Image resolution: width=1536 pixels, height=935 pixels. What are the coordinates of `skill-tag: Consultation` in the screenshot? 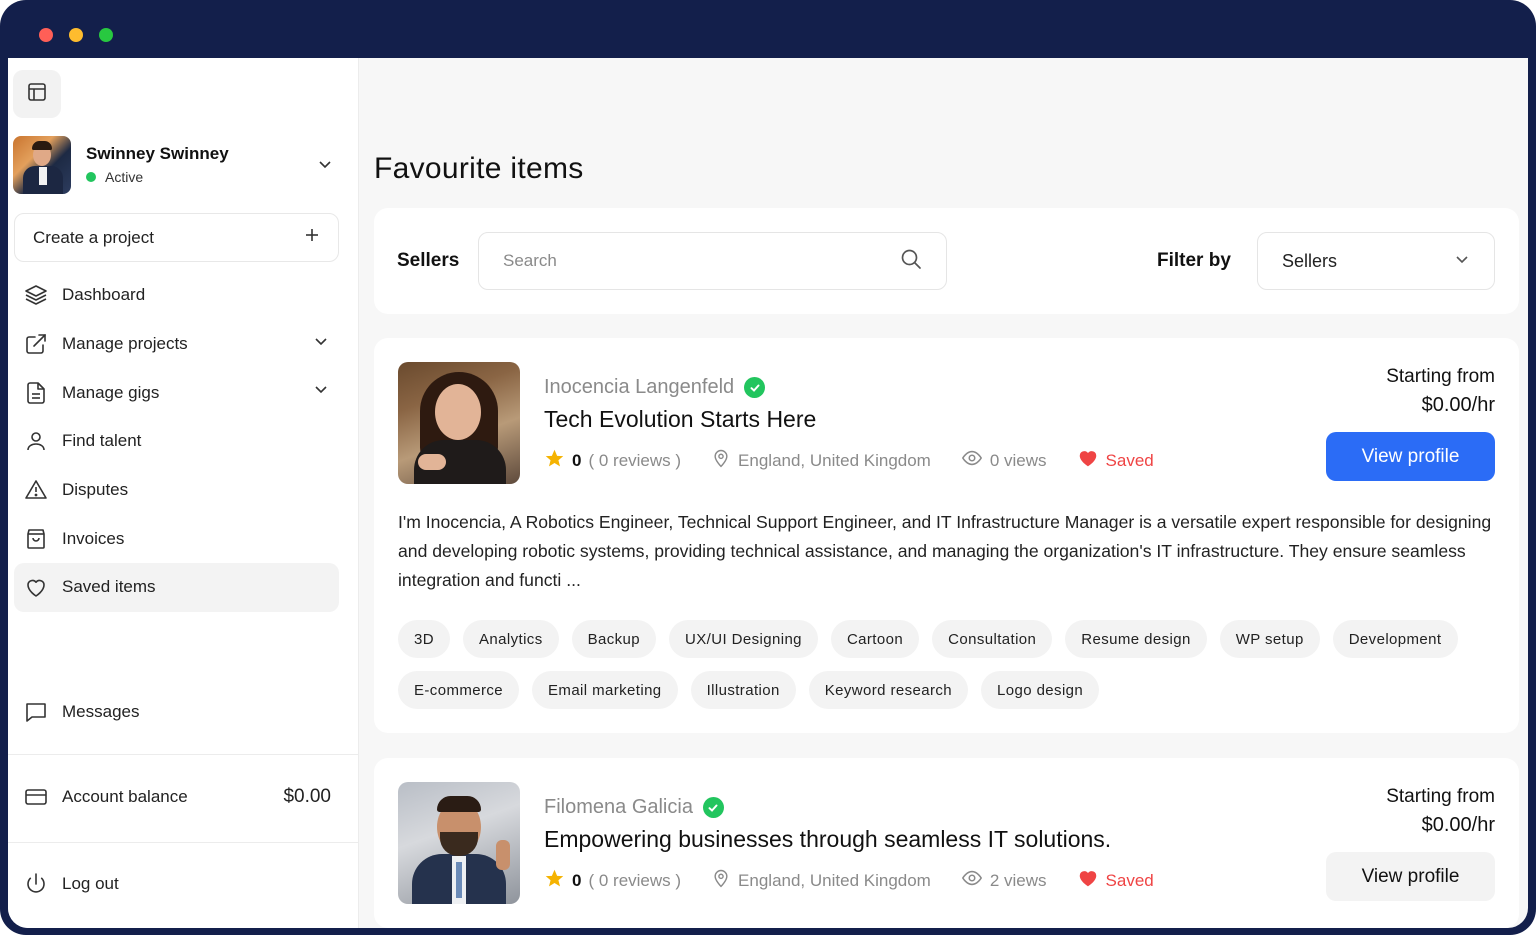 It's located at (992, 639).